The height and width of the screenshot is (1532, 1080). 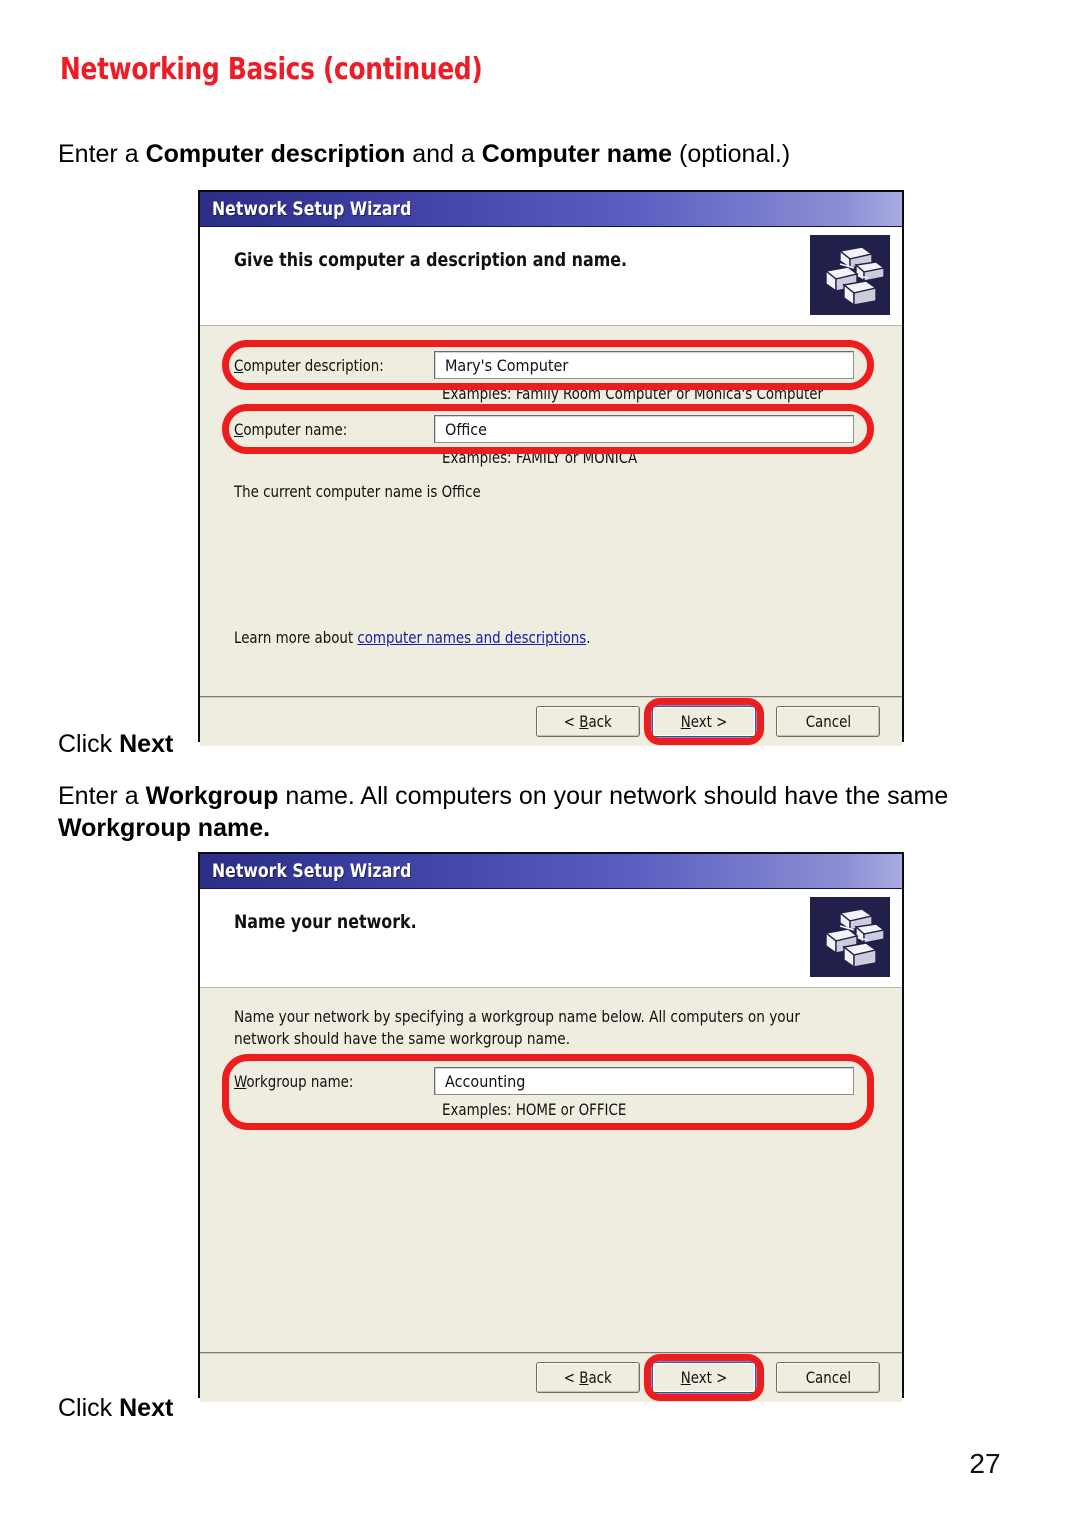 I want to click on cancel-button-1: Cancel, so click(x=828, y=721).